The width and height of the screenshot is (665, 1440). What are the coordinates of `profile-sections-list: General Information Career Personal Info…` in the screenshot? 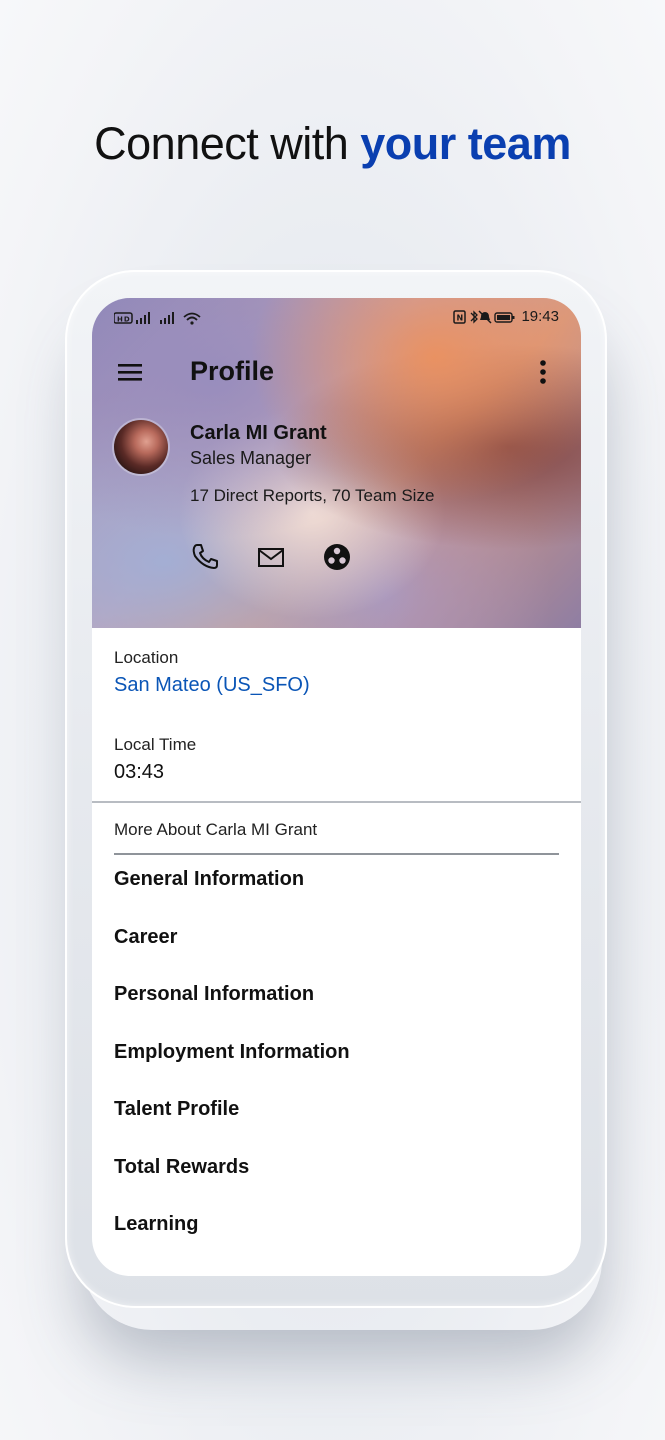 It's located at (232, 1069).